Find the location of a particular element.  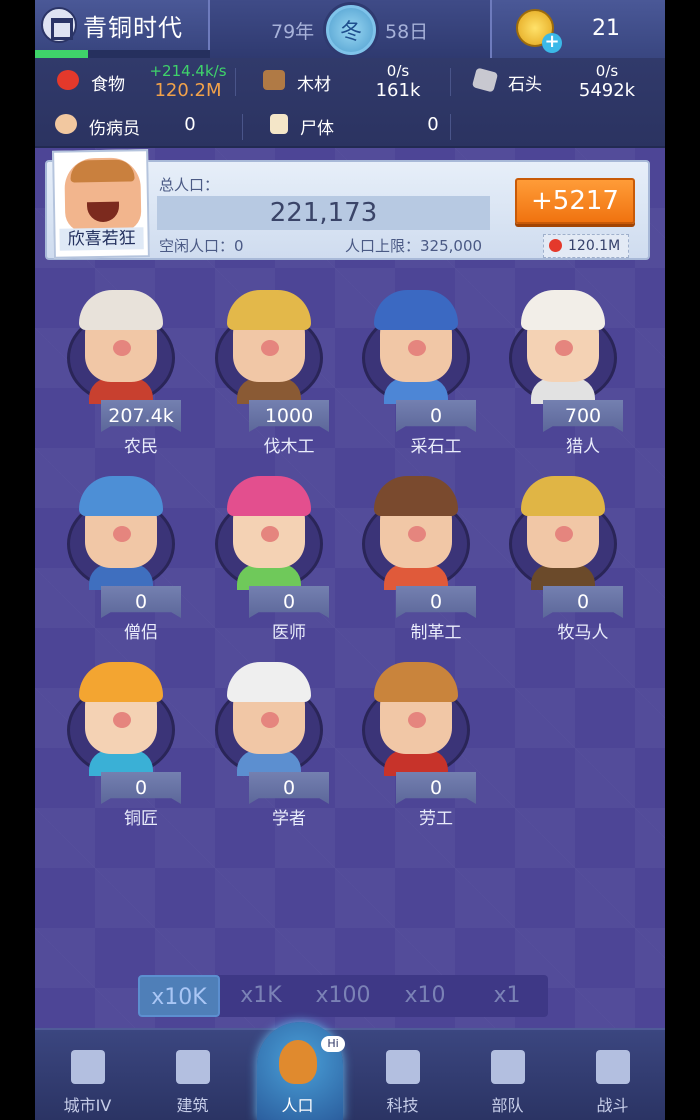

job-name: 猎人 is located at coordinates (583, 447).